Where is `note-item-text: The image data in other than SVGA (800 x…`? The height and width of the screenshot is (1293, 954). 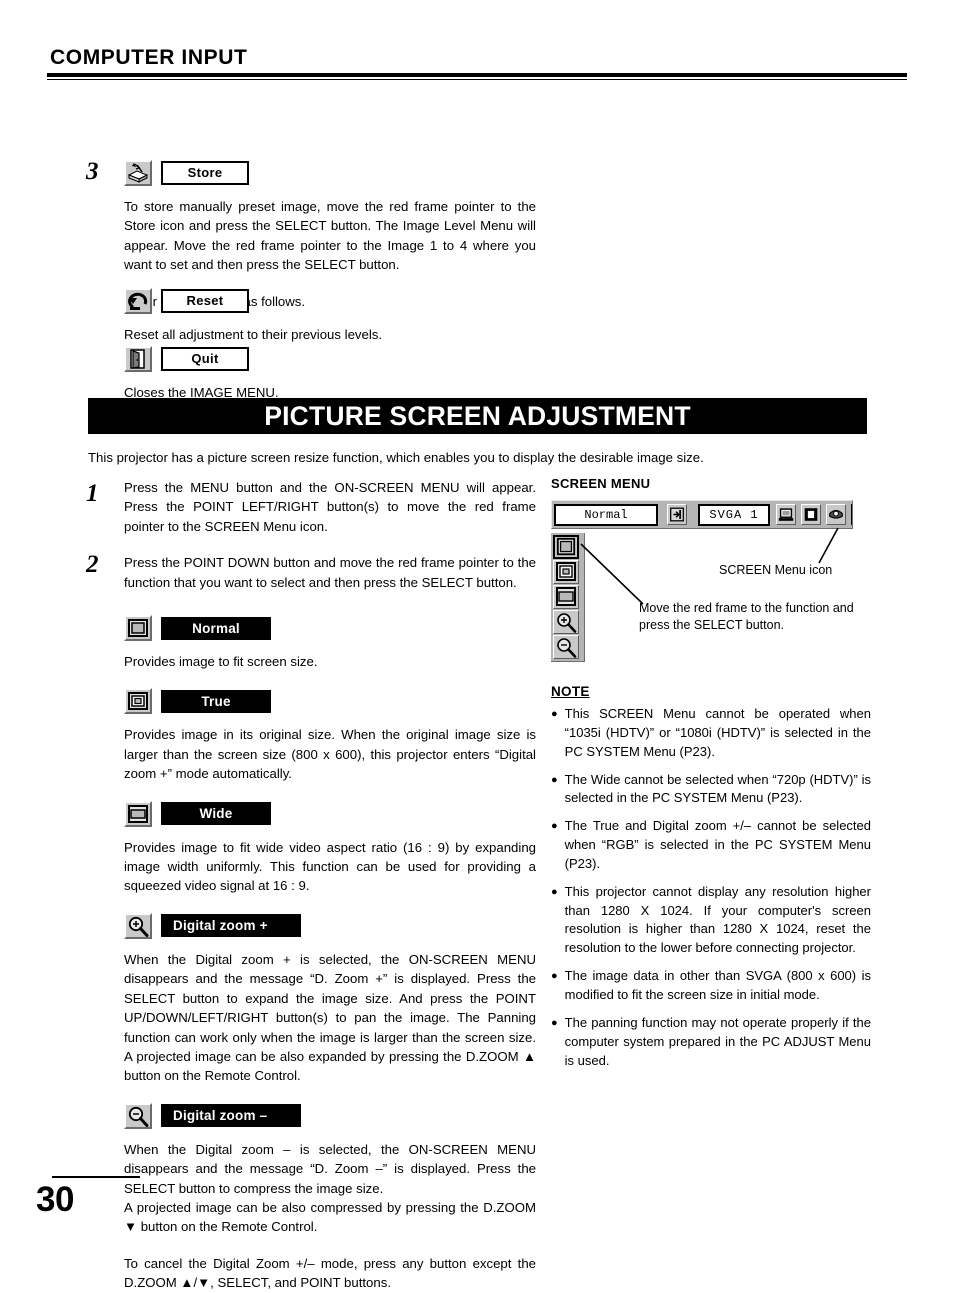 note-item-text: The image data in other than SVGA (800 x… is located at coordinates (717, 985).